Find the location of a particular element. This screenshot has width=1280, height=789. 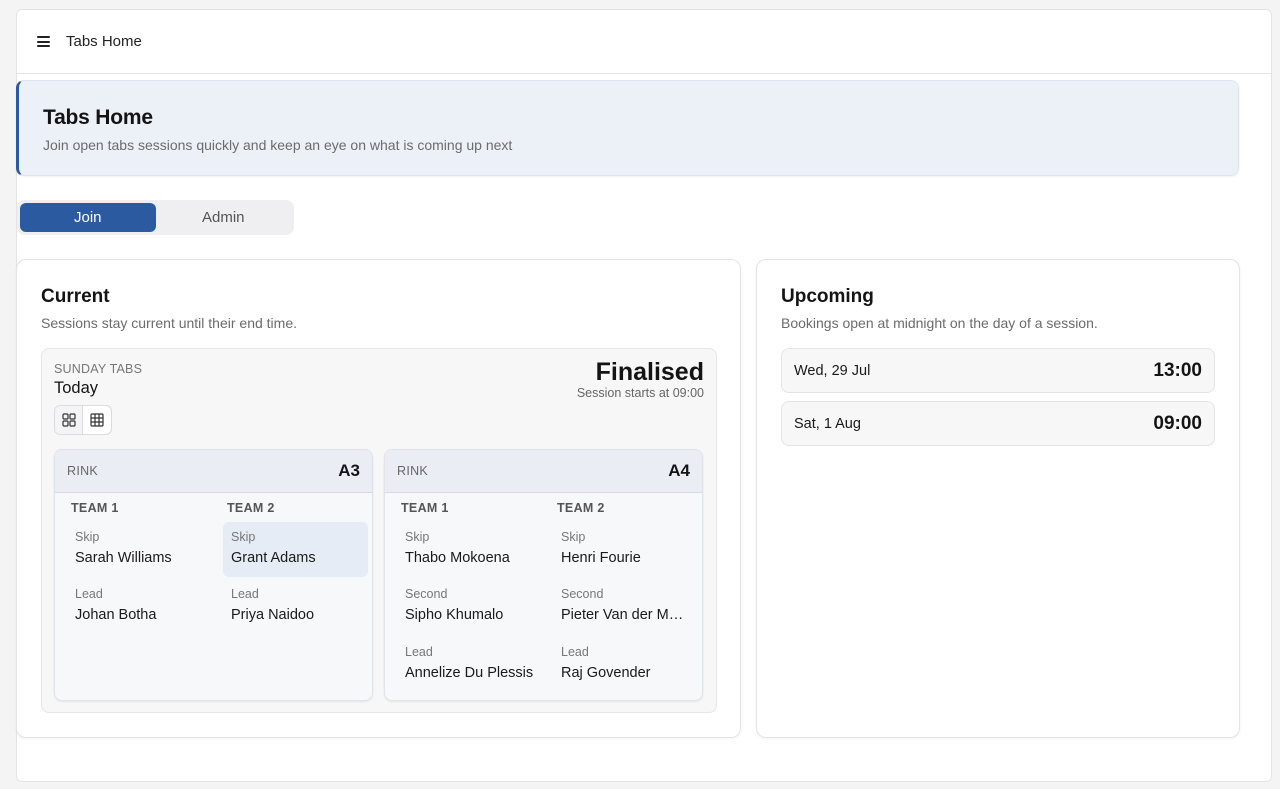

player-slot-highlighted: Skip Grant Adams is located at coordinates (295, 549).